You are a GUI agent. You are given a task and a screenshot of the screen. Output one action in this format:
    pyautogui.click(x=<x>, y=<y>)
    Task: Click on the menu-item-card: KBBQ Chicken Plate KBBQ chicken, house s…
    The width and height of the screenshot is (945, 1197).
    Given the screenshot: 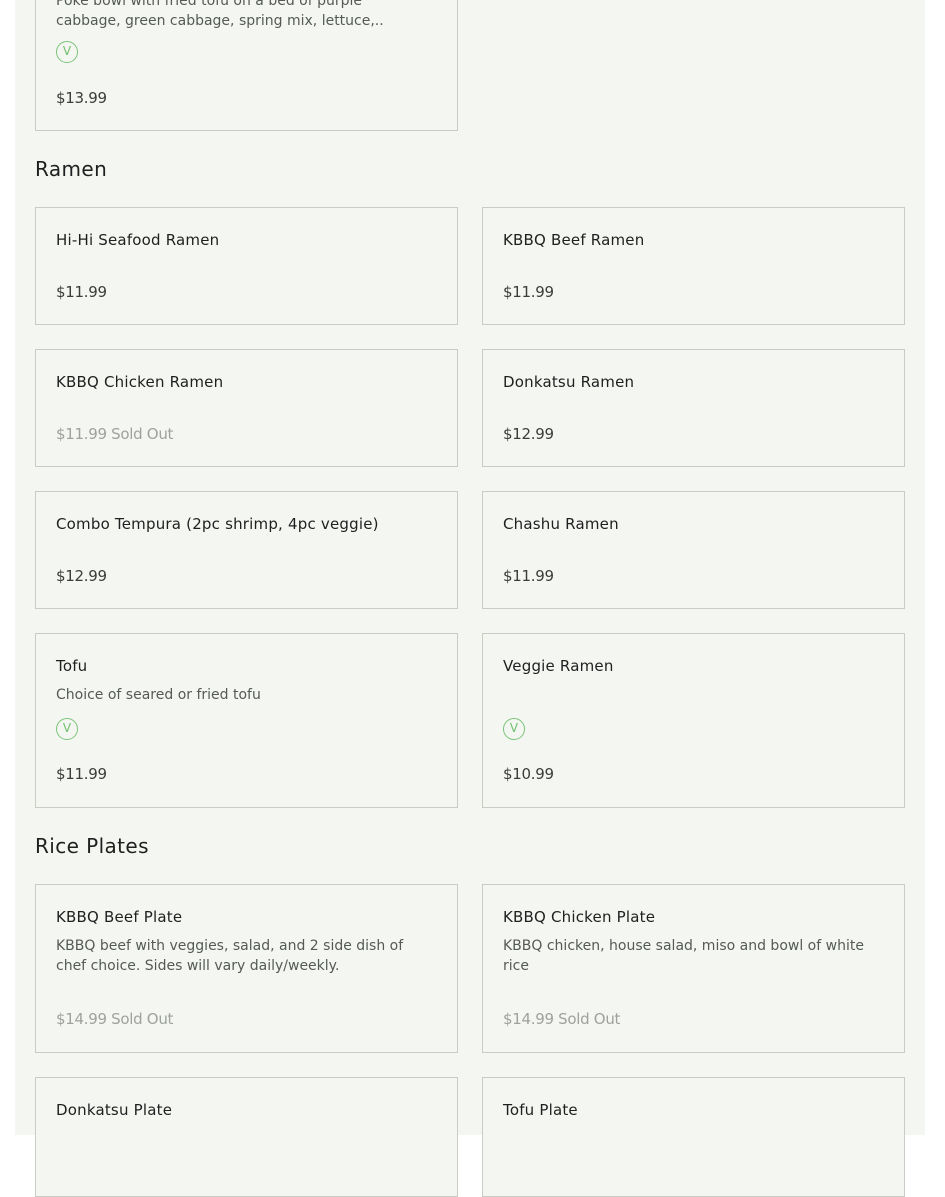 What is the action you would take?
    pyautogui.click(x=693, y=968)
    